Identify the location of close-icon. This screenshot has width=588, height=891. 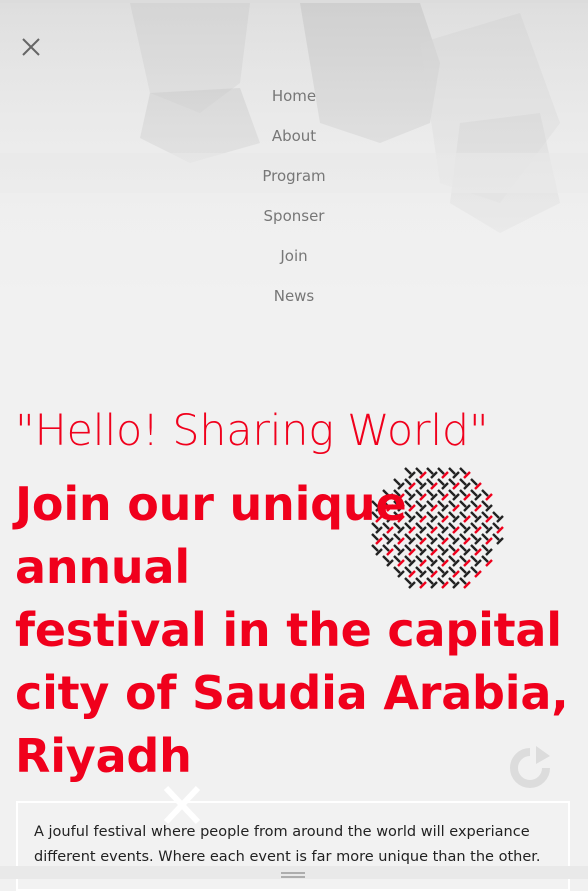
(31, 47).